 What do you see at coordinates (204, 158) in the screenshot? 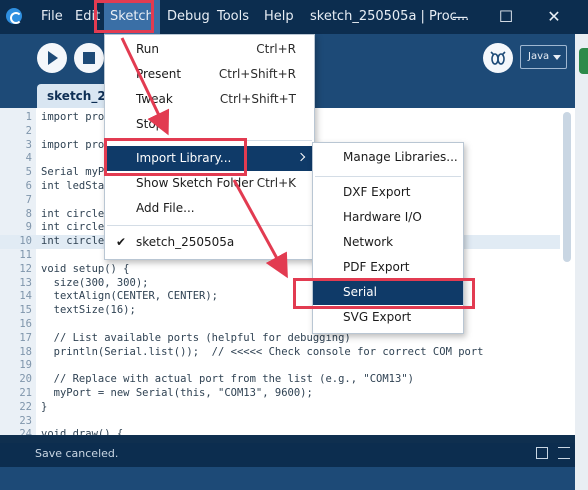
I see `annotation-arrows` at bounding box center [204, 158].